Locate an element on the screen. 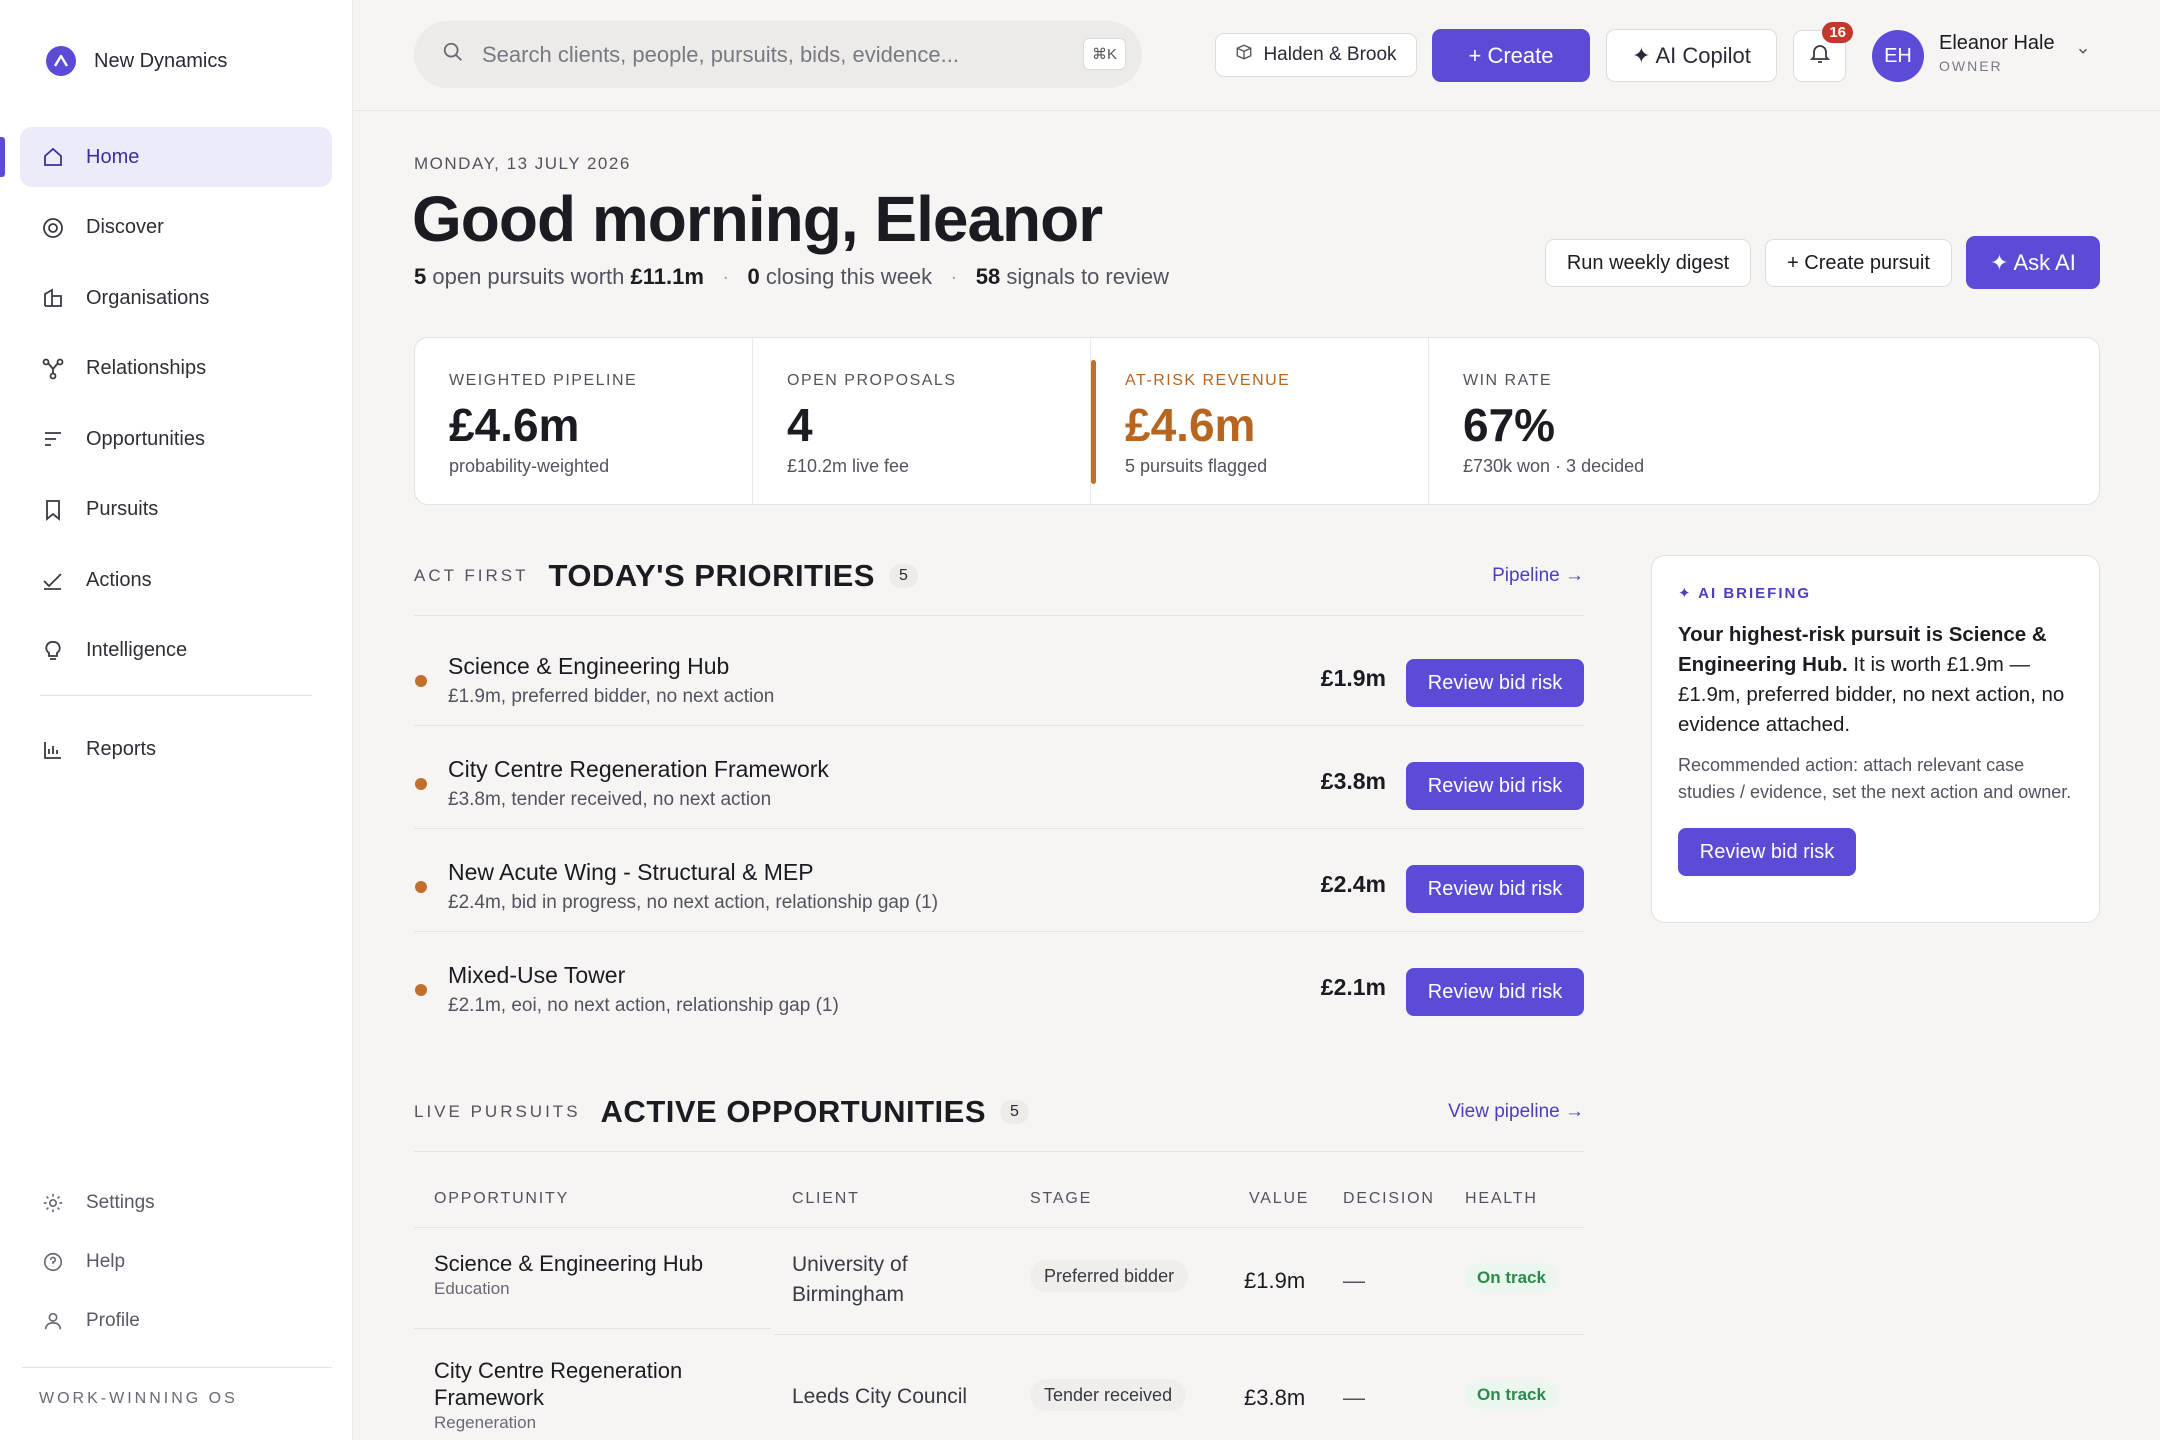 The width and height of the screenshot is (2160, 1440). user-icon is located at coordinates (53, 1321).